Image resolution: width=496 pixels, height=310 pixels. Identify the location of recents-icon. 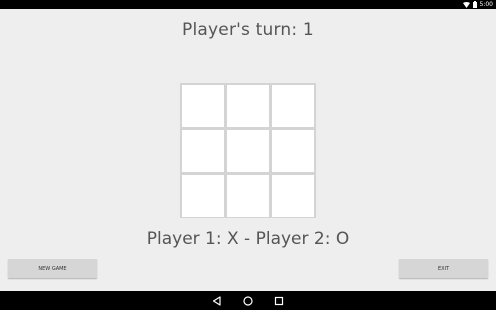
(279, 301).